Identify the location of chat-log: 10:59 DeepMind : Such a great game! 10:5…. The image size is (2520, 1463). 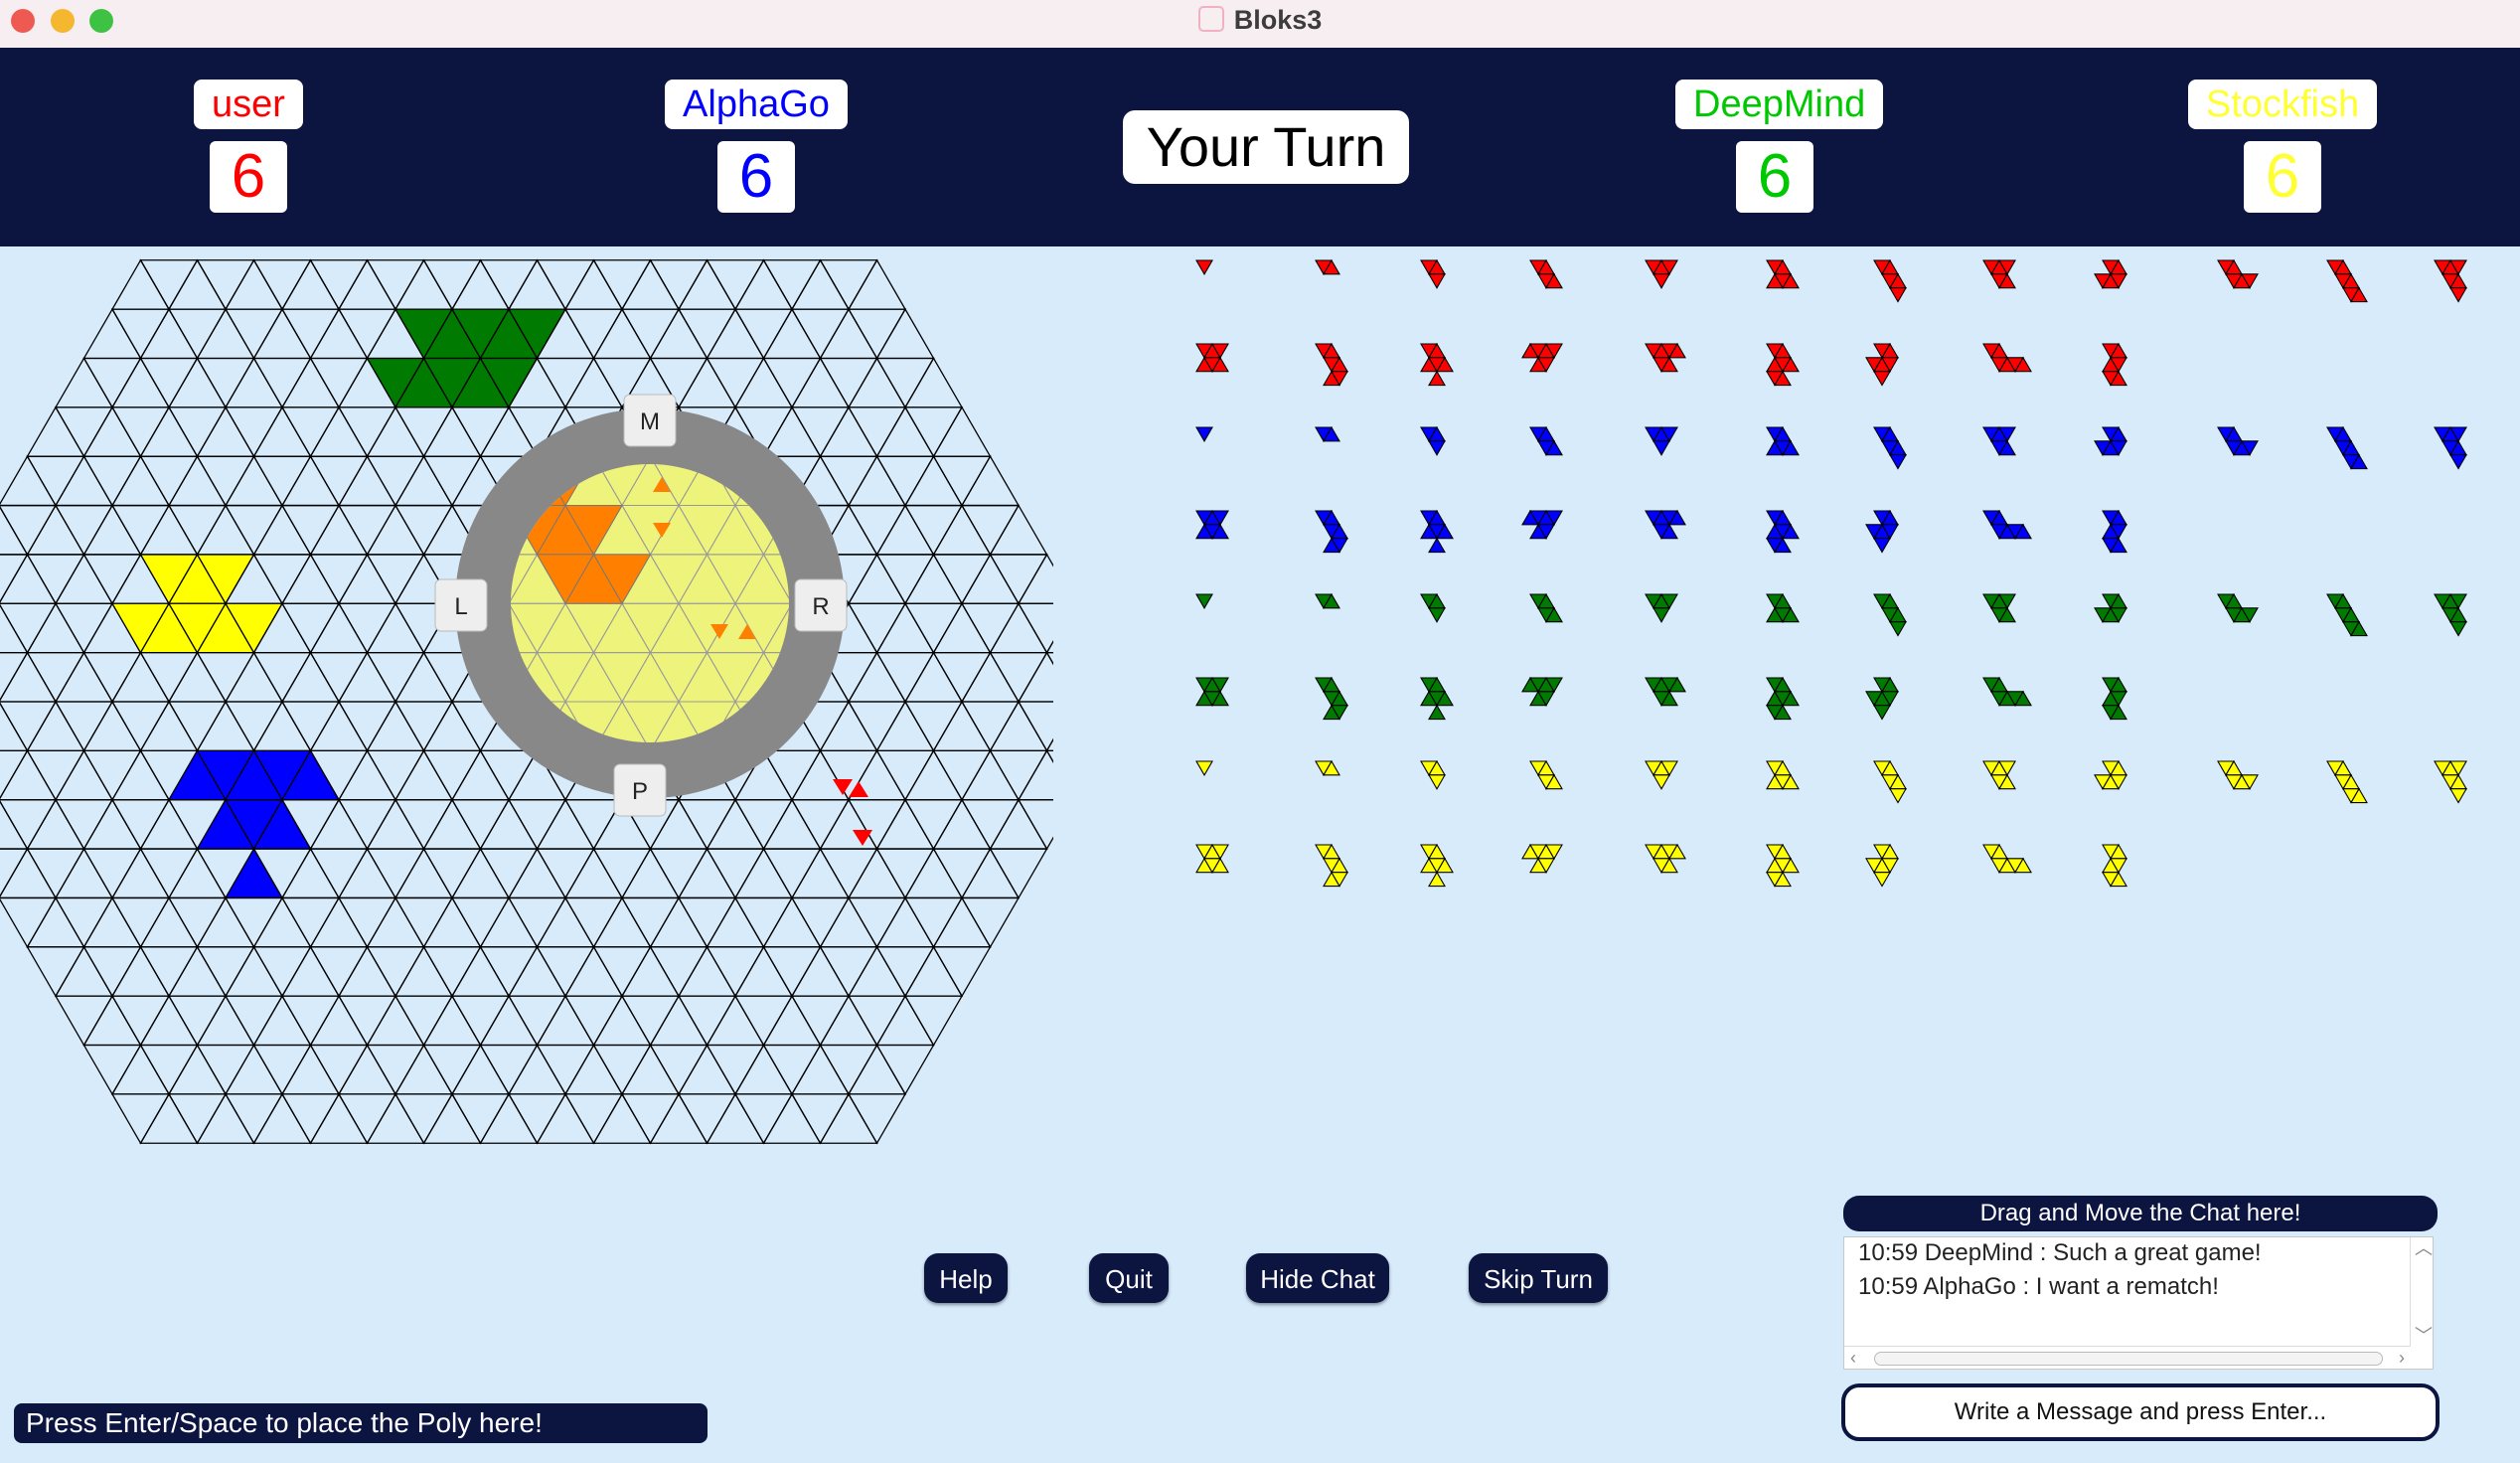
(2138, 1303).